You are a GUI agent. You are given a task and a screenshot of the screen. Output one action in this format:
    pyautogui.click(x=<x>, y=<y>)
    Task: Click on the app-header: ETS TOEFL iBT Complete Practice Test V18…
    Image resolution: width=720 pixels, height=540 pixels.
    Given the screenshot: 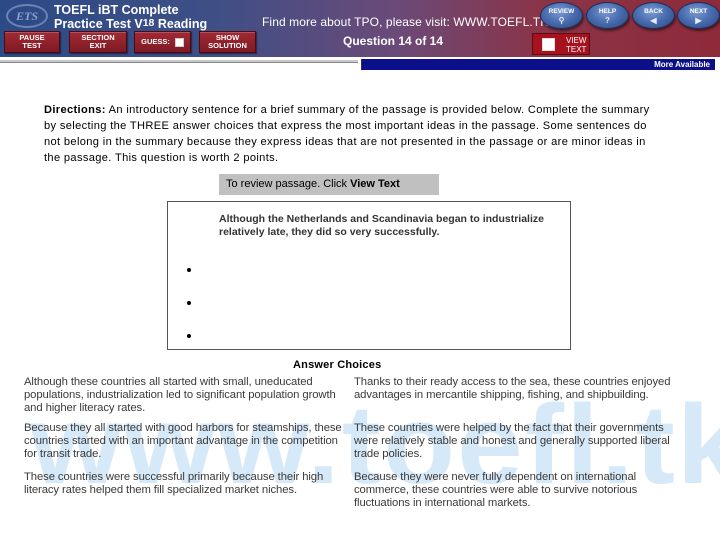 What is the action you would take?
    pyautogui.click(x=360, y=28)
    